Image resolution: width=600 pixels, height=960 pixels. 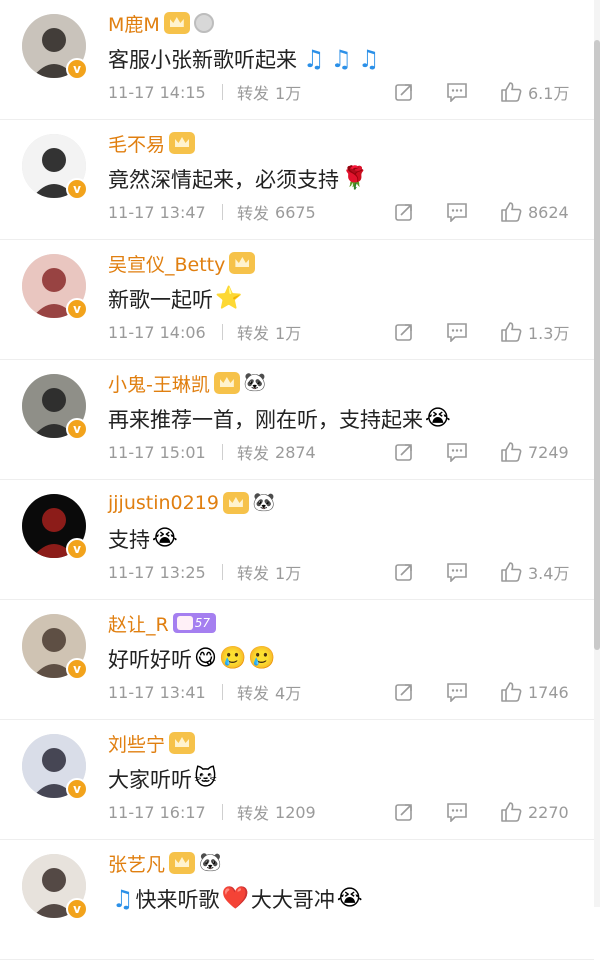 I want to click on comment-body: ♫ 快来听歌 ❤️ 大大哥冲 😭, so click(x=235, y=899).